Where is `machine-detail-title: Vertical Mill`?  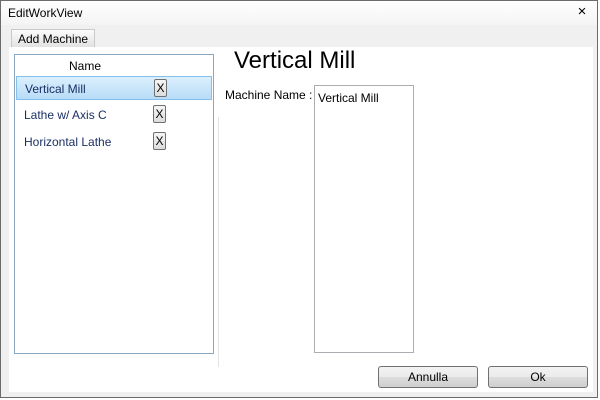 machine-detail-title: Vertical Mill is located at coordinates (295, 60).